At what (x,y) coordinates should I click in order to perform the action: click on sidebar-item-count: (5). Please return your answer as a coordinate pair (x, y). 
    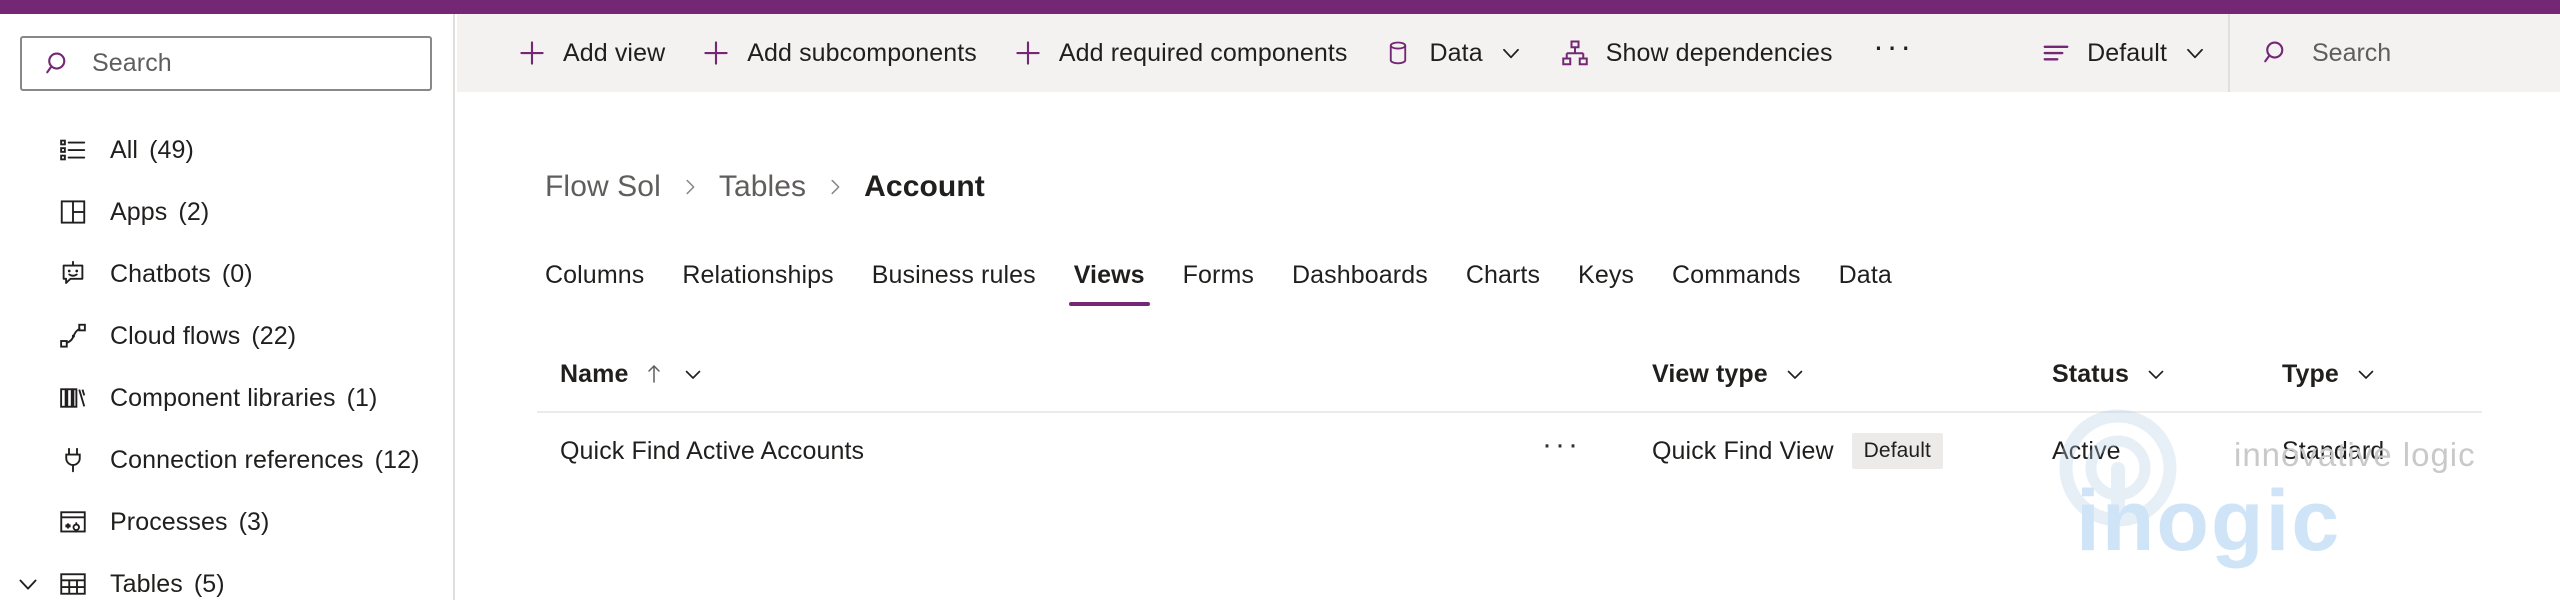
    Looking at the image, I should click on (209, 583).